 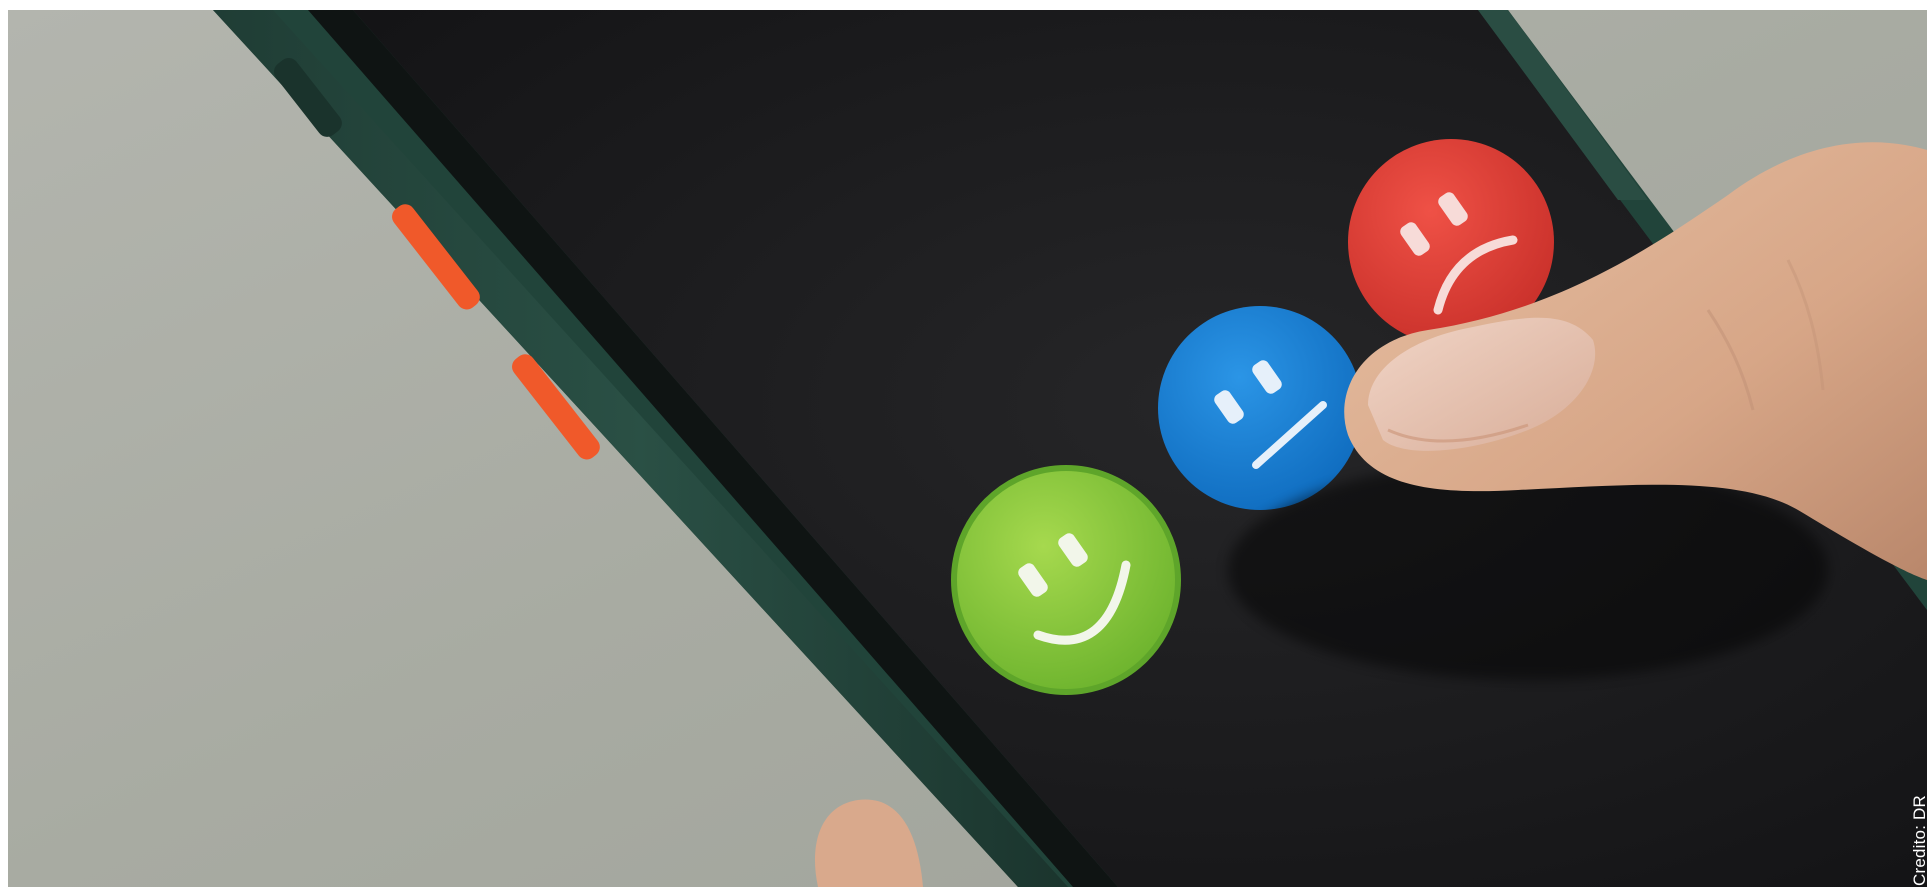 What do you see at coordinates (1918, 840) in the screenshot?
I see `photo-credit: Credito: DR` at bounding box center [1918, 840].